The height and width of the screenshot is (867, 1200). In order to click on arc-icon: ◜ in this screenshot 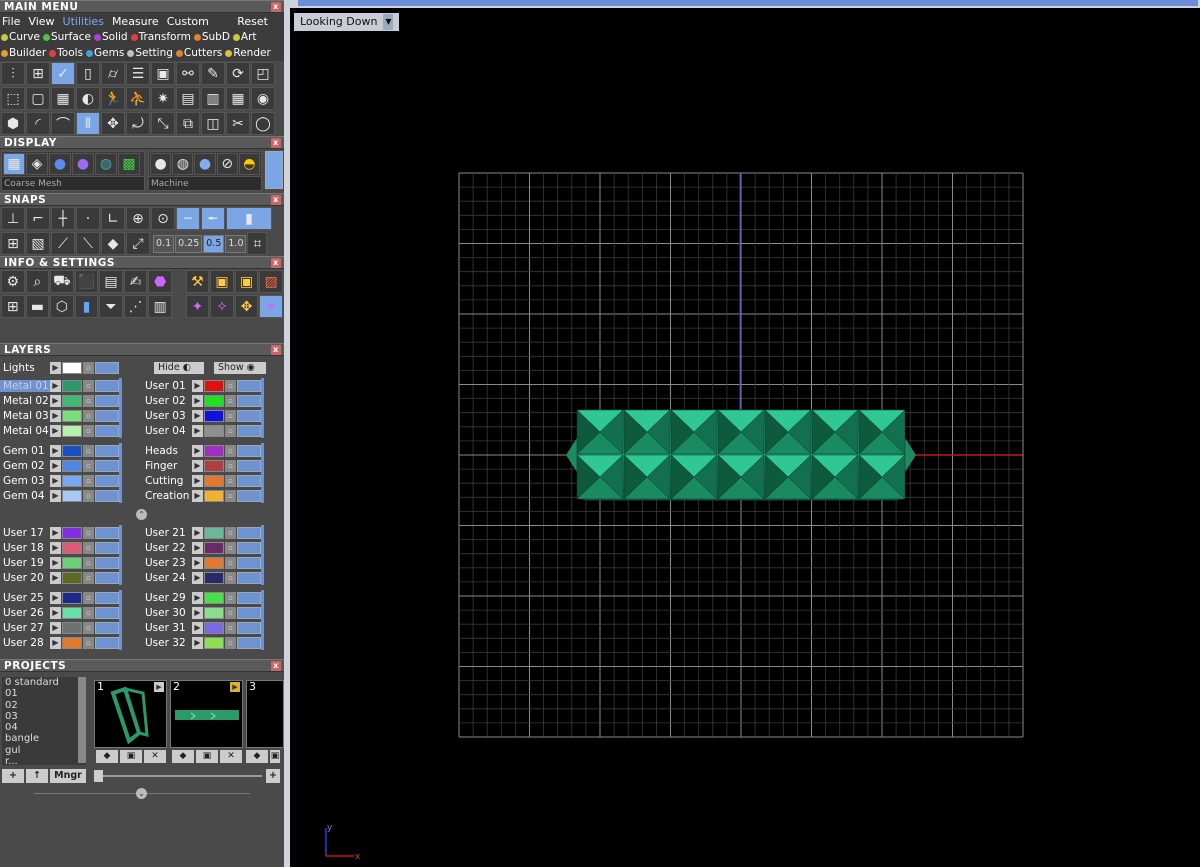, I will do `click(38, 123)`.